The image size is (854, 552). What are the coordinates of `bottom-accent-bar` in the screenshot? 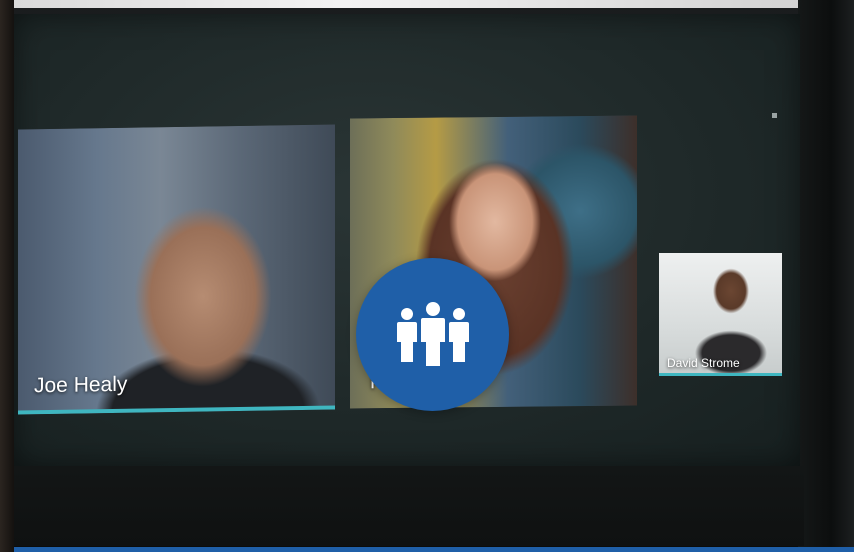 It's located at (434, 549).